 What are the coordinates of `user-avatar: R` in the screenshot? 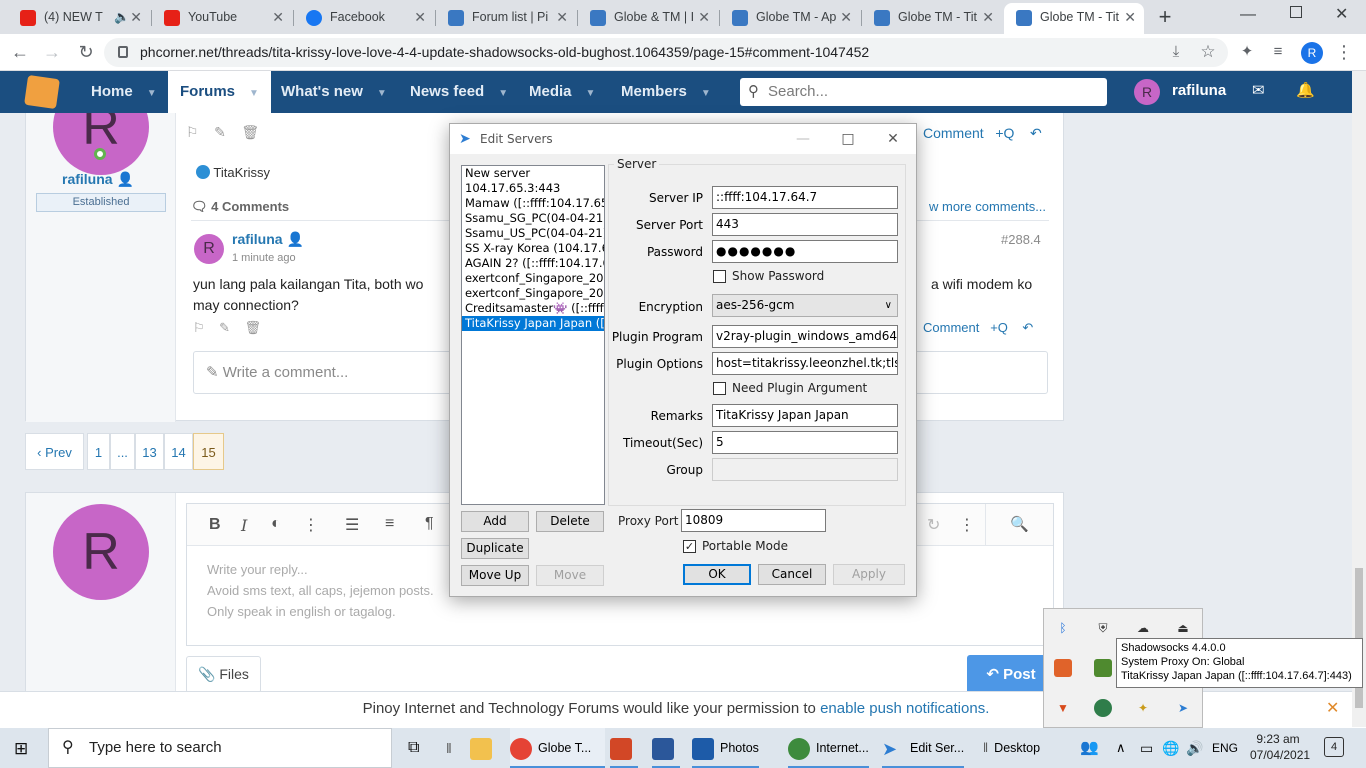 It's located at (1147, 92).